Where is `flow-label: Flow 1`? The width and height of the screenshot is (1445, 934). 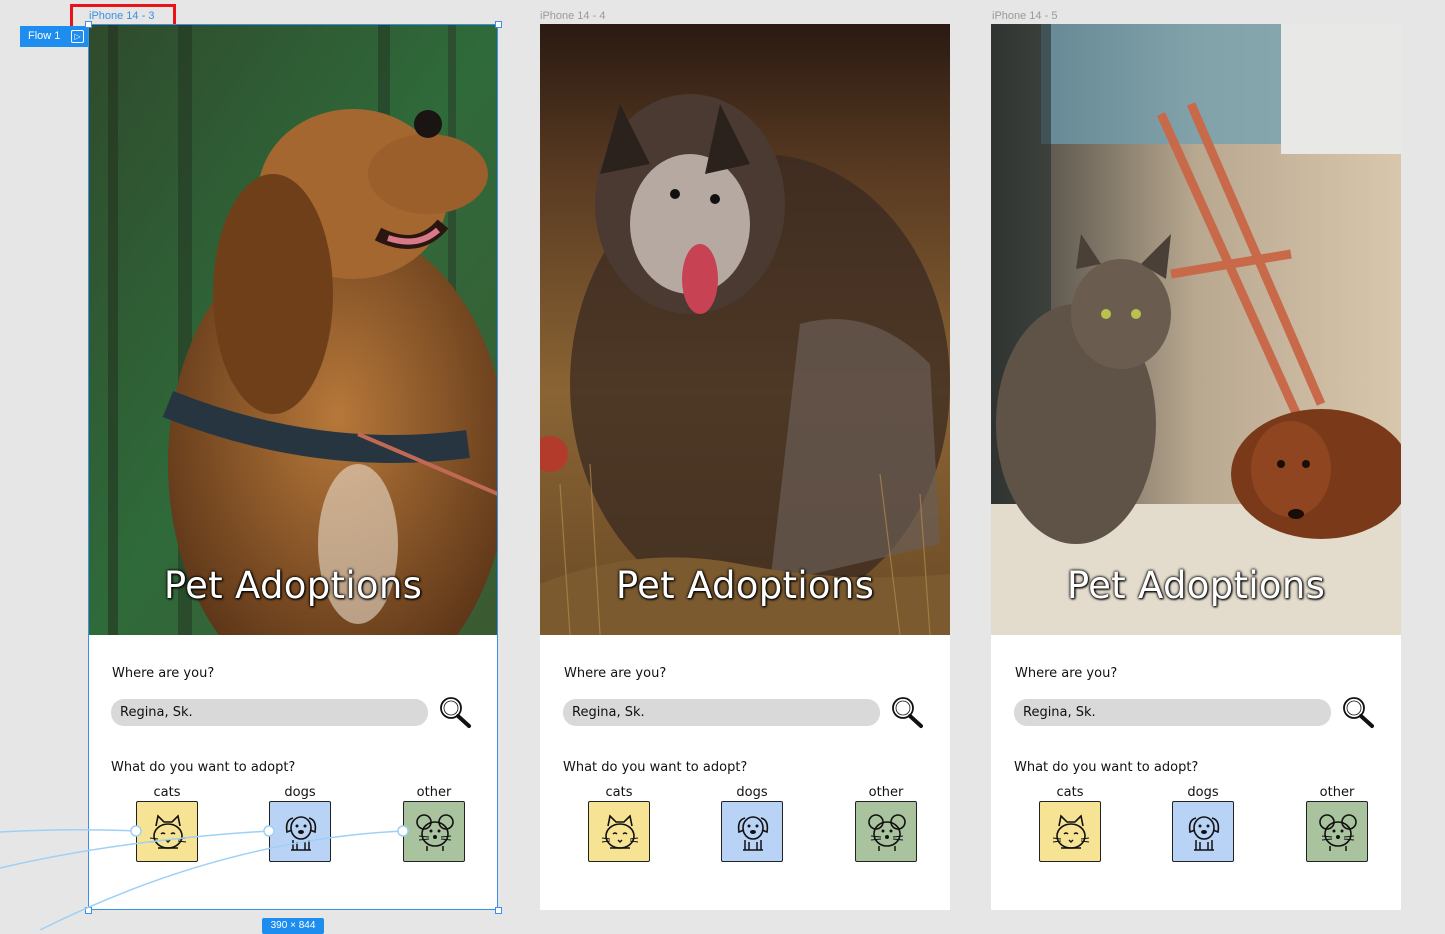 flow-label: Flow 1 is located at coordinates (44, 36).